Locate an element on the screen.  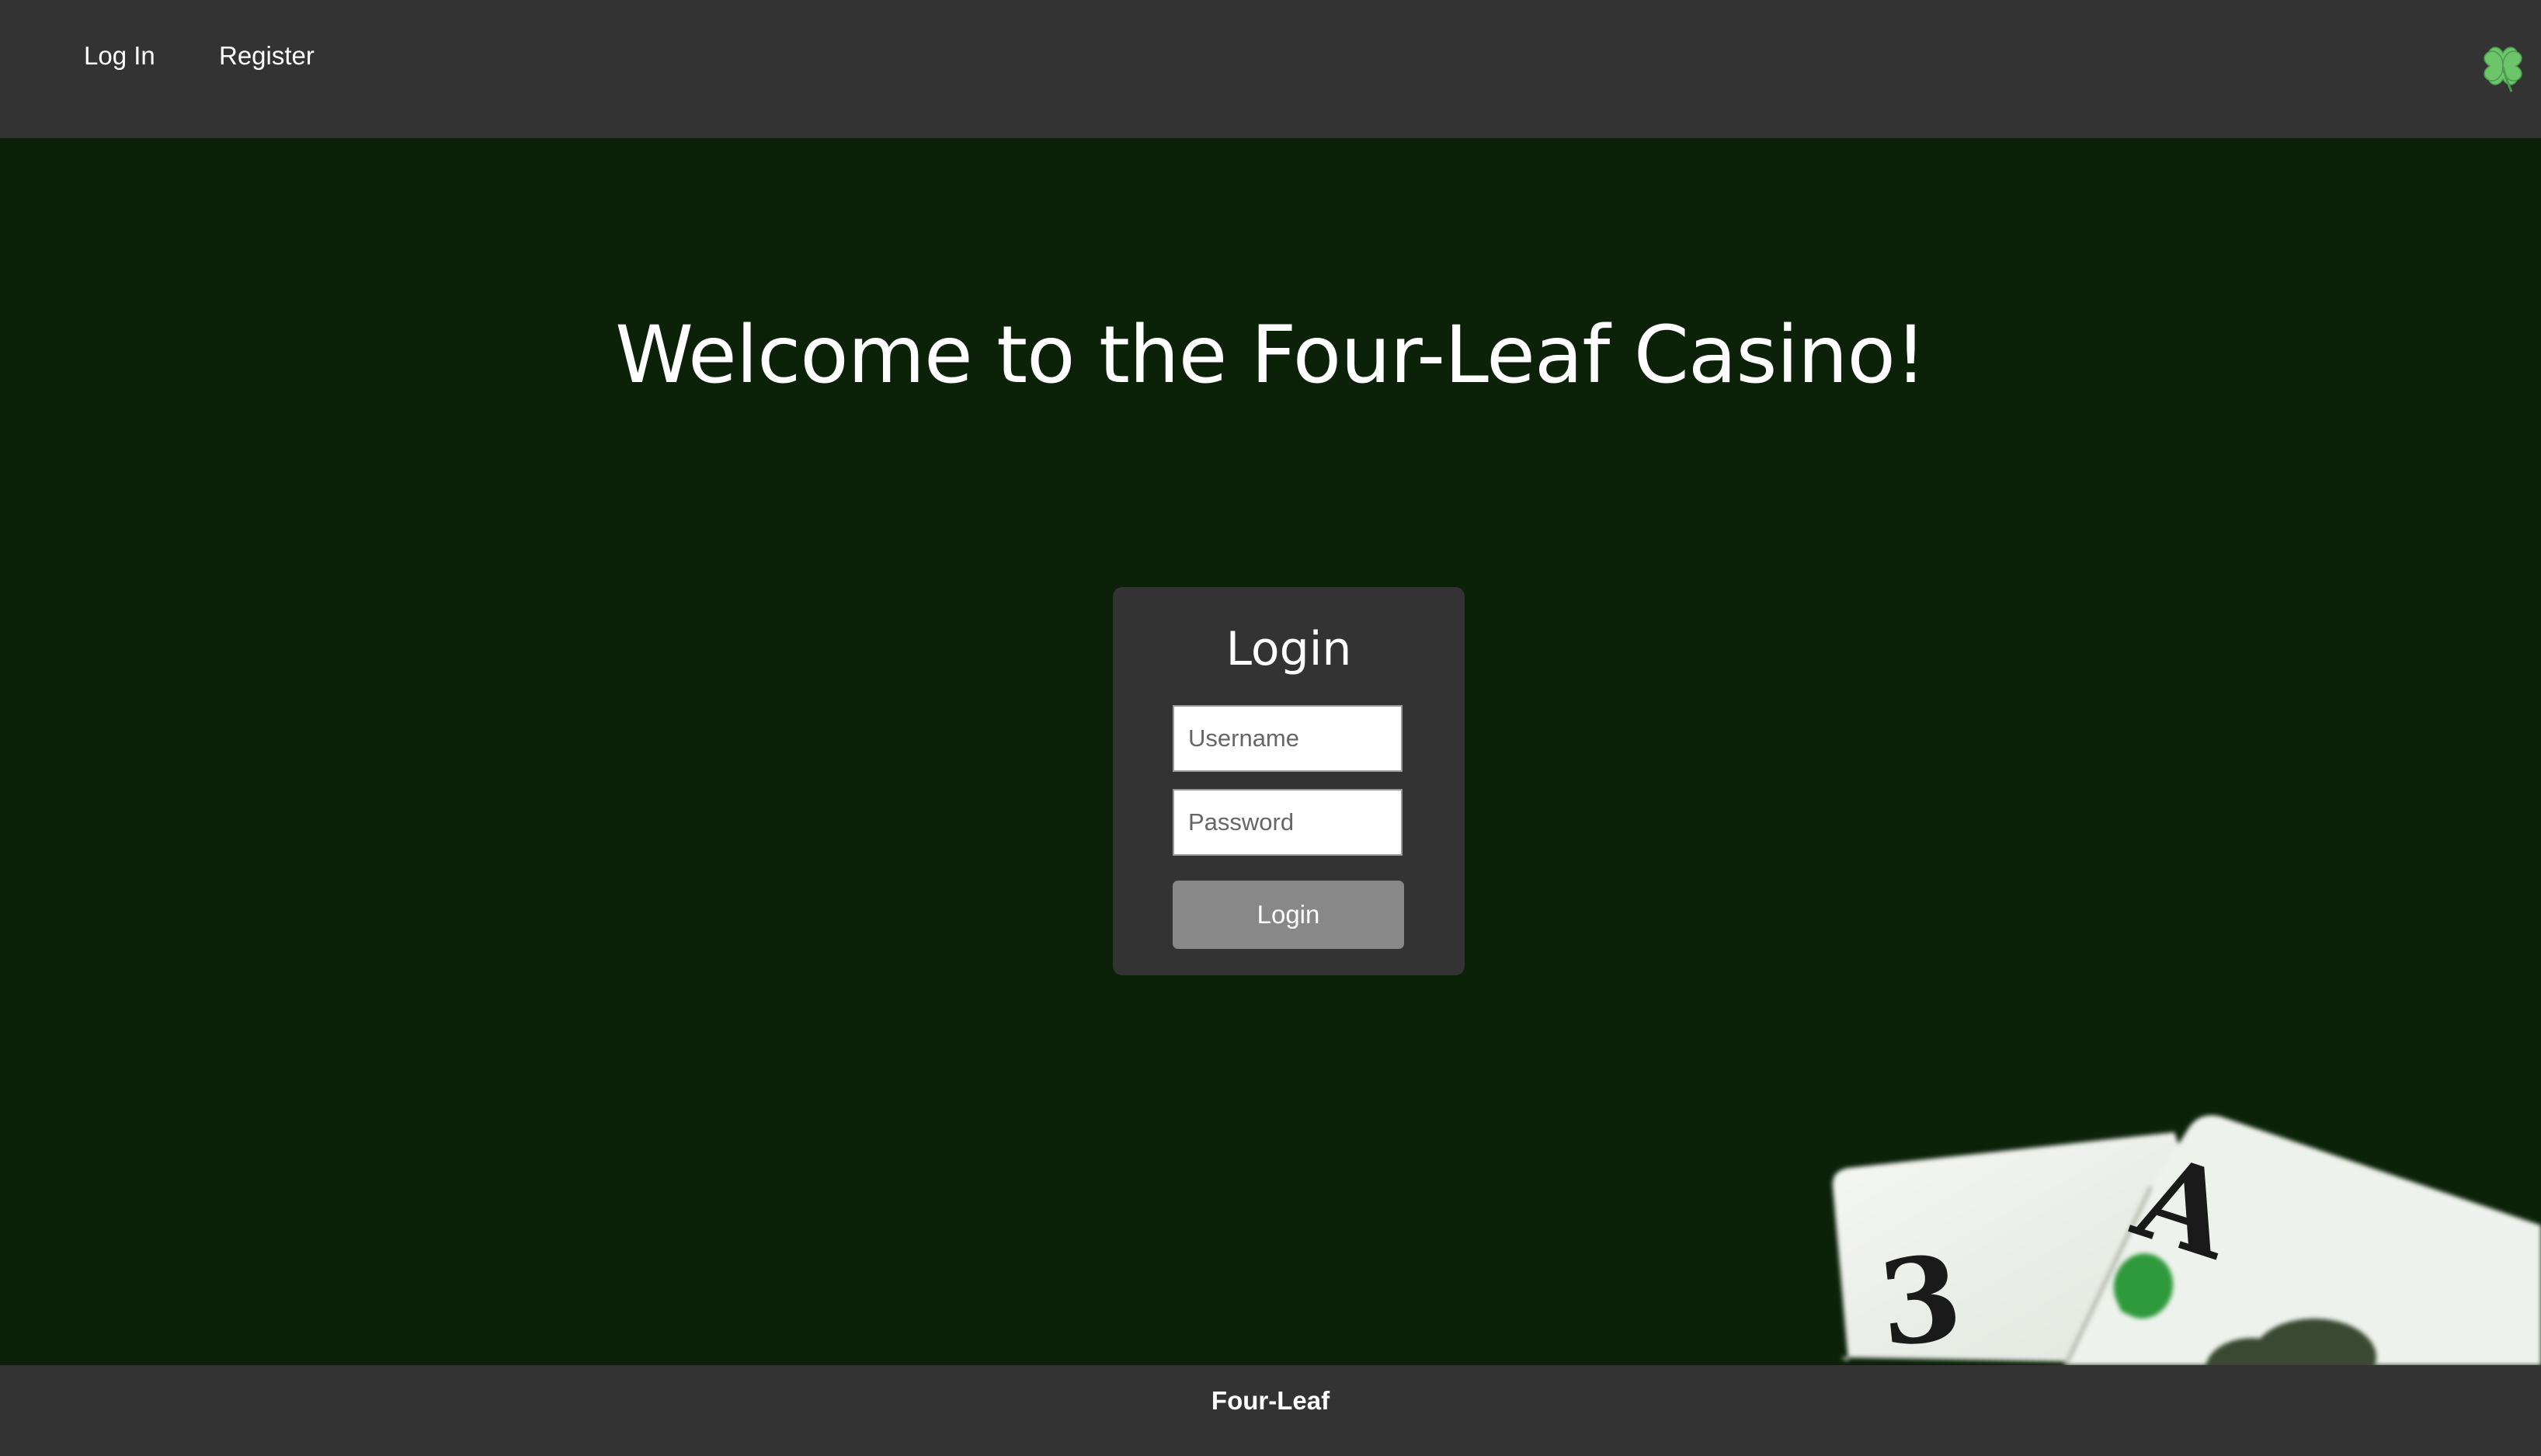
login-title: Login is located at coordinates (1289, 649).